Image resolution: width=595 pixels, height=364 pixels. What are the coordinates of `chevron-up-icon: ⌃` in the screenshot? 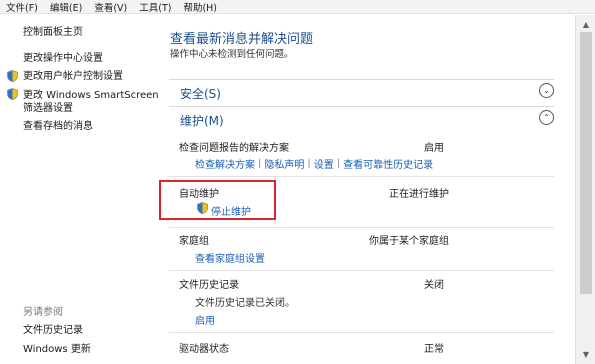 It's located at (546, 117).